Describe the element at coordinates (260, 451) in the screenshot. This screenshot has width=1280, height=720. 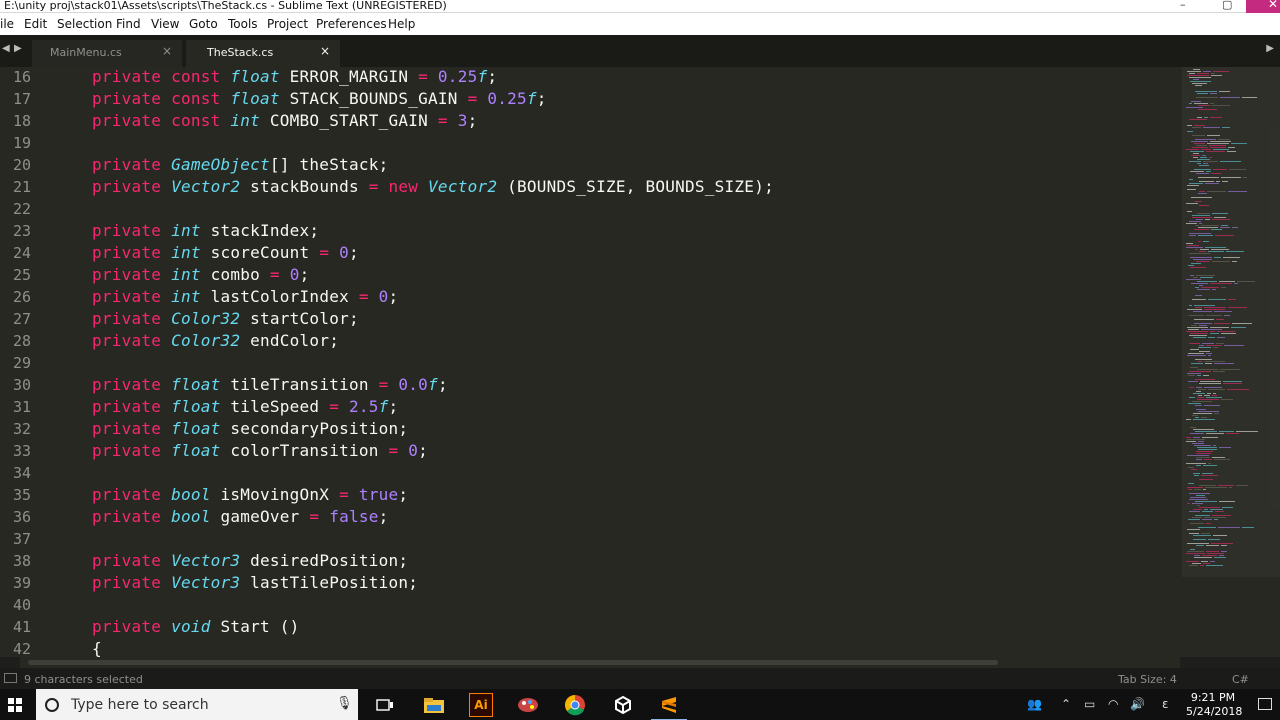
I see `code-line: private float colorTransition = 0;` at that location.